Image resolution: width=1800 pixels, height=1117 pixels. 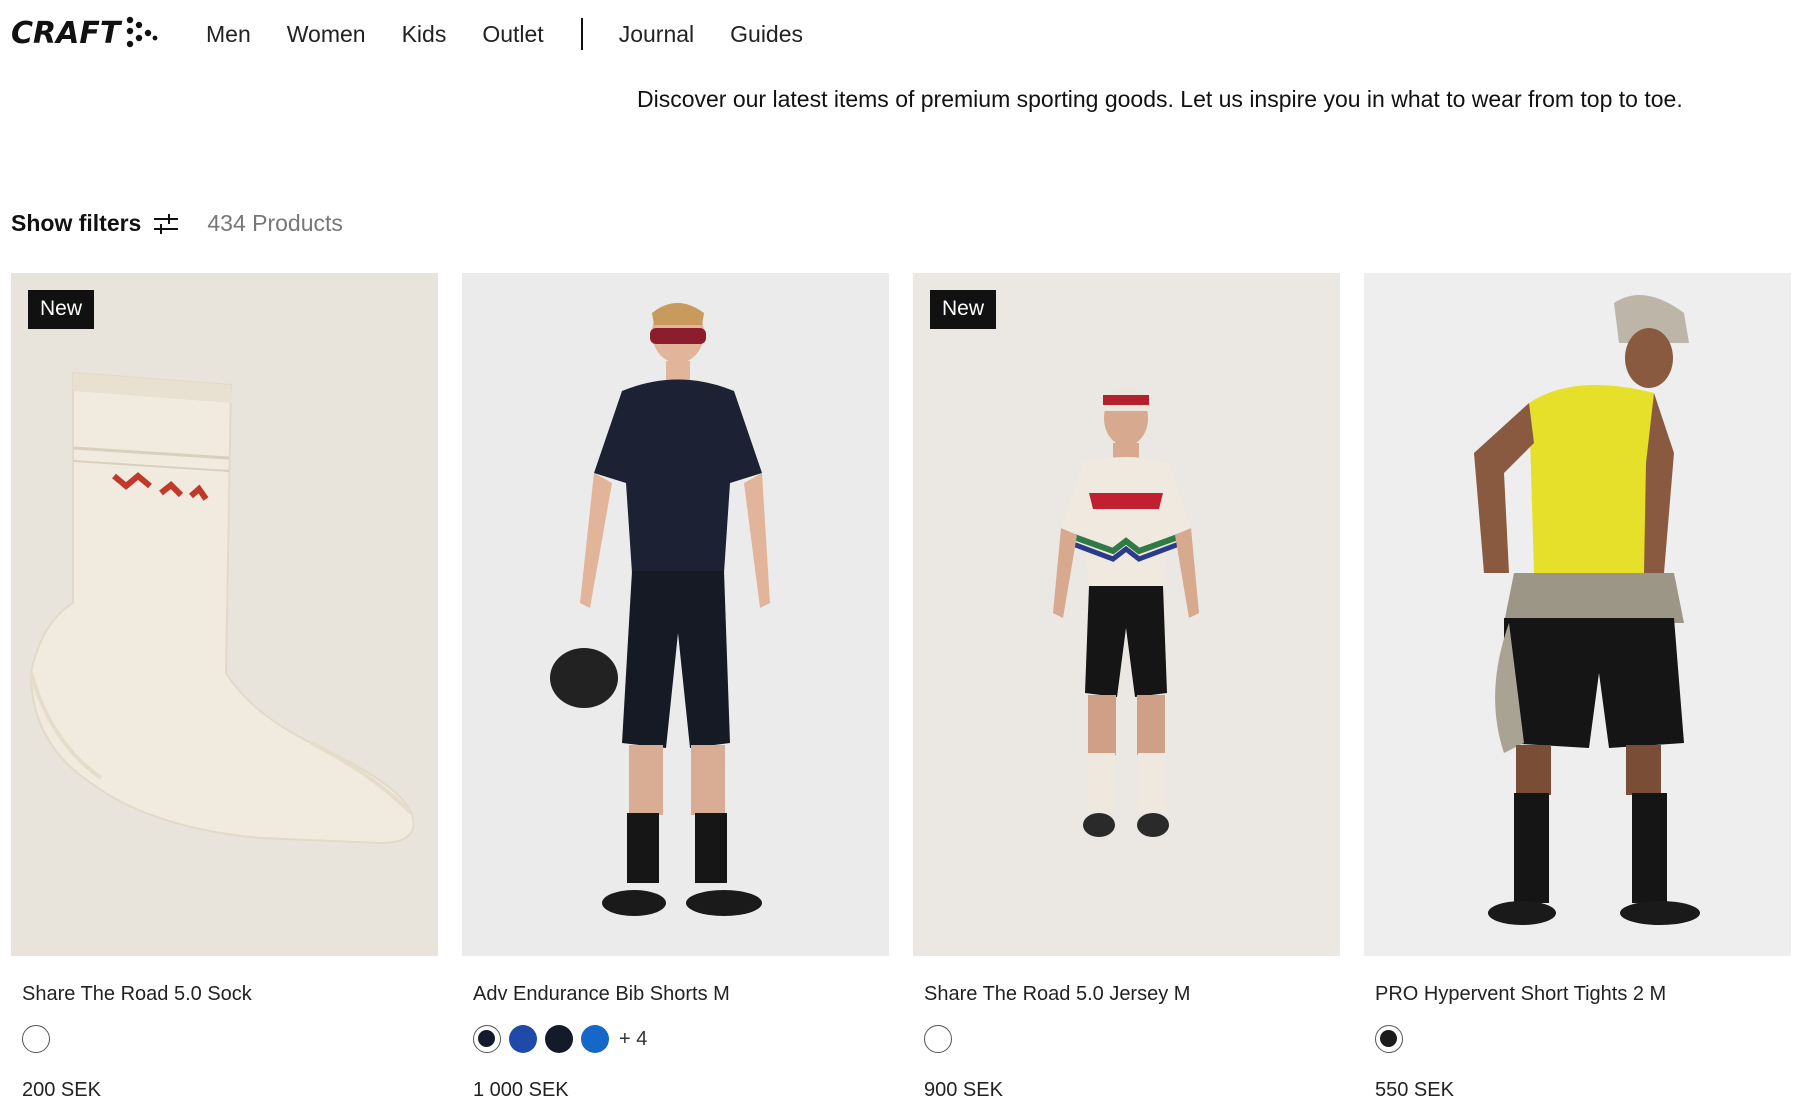 I want to click on runner-illustration, so click(x=1577, y=614).